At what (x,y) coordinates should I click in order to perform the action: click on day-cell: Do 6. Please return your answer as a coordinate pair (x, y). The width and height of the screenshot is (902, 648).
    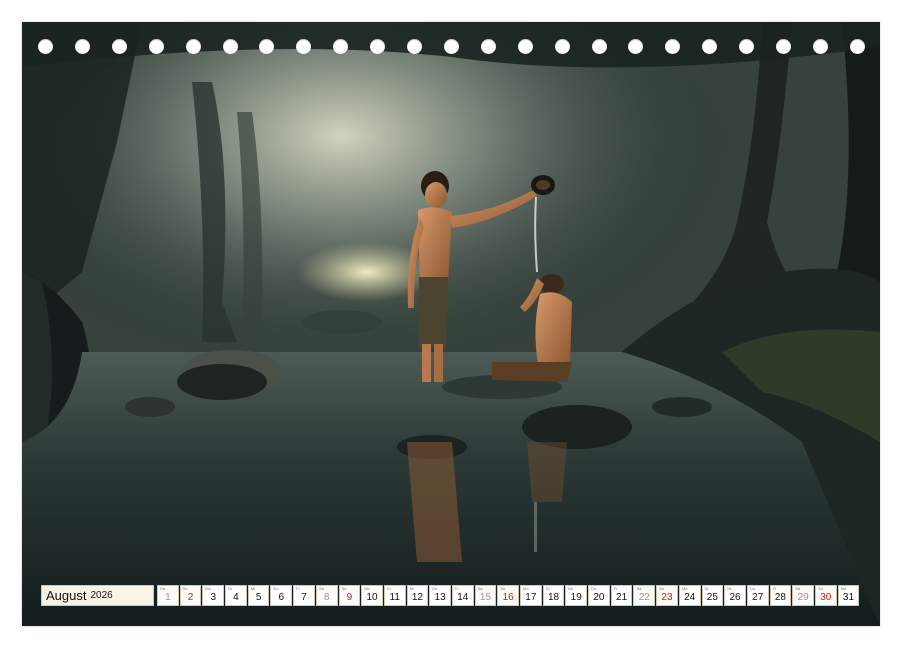
    Looking at the image, I should click on (281, 595).